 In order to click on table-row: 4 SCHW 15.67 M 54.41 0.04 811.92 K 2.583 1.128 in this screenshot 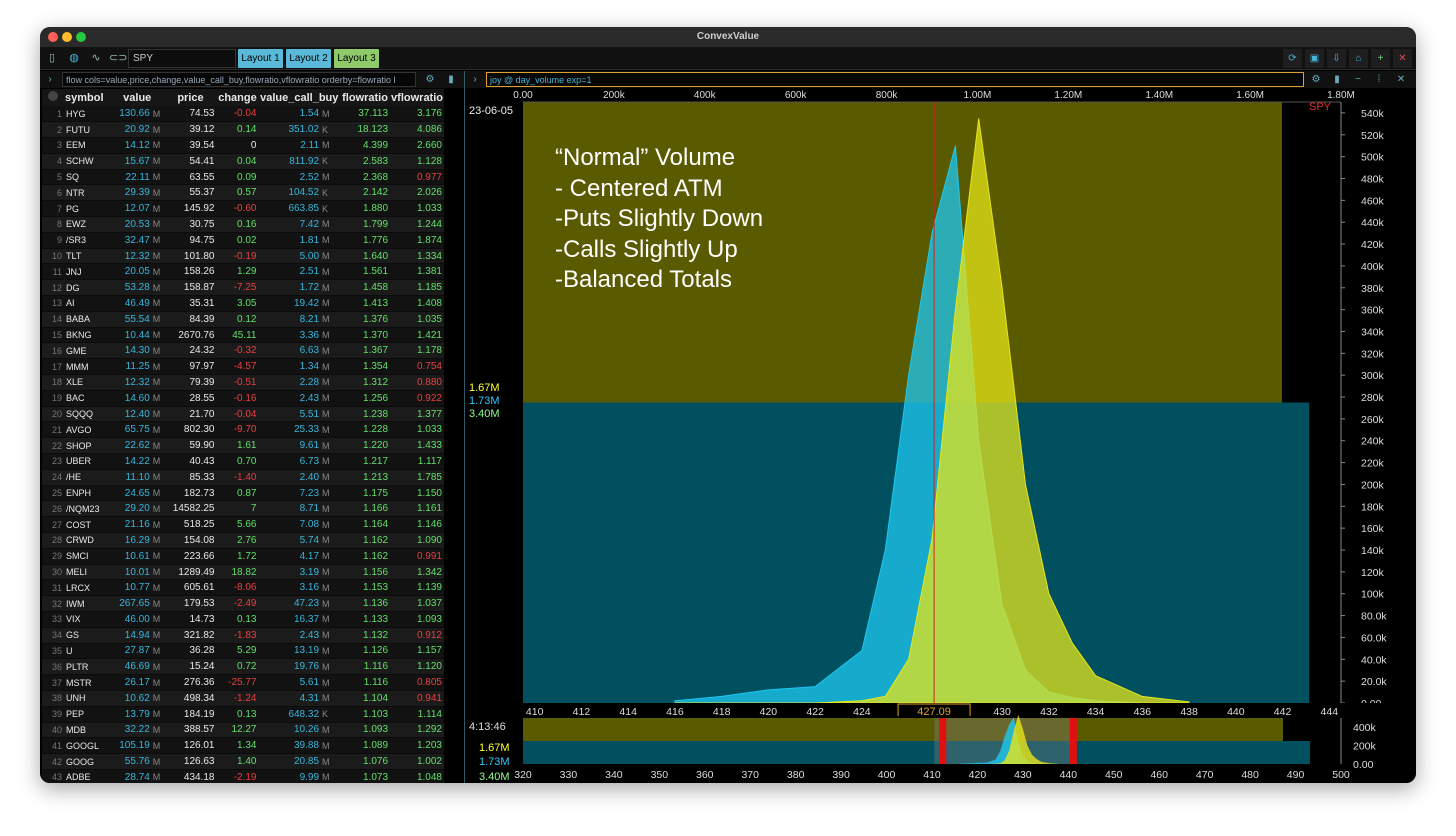, I will do `click(243, 161)`.